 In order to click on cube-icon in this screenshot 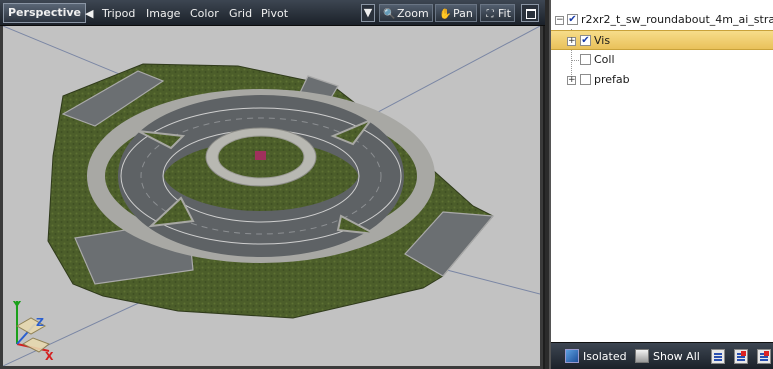, I will do `click(572, 356)`.